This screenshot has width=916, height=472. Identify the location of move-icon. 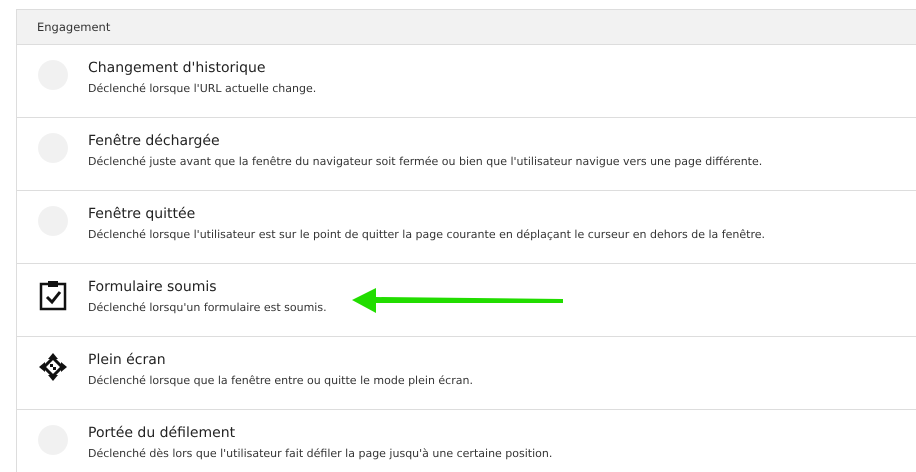
(53, 367).